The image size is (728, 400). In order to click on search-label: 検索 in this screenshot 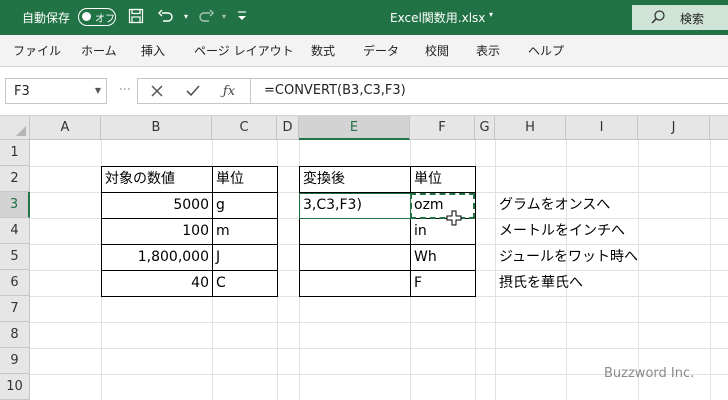, I will do `click(692, 19)`.